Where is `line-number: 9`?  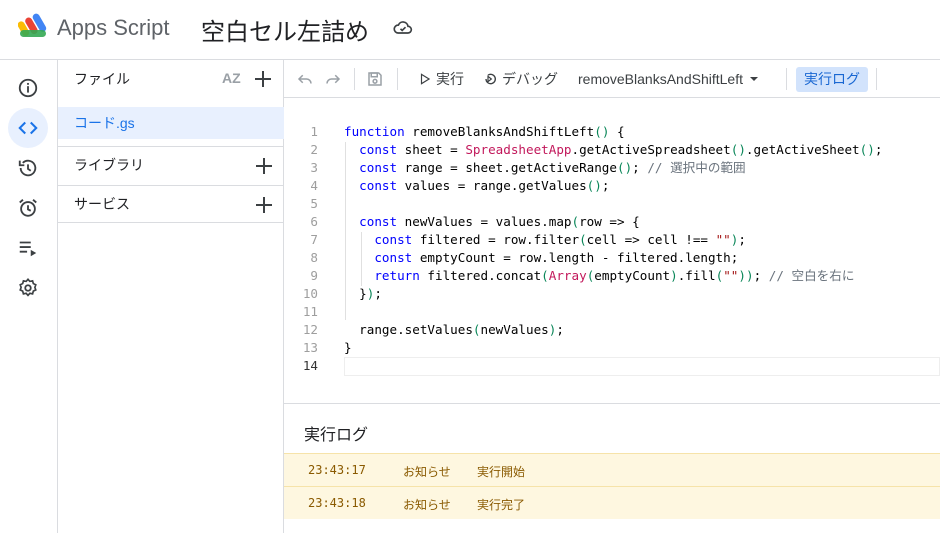 line-number: 9 is located at coordinates (314, 275).